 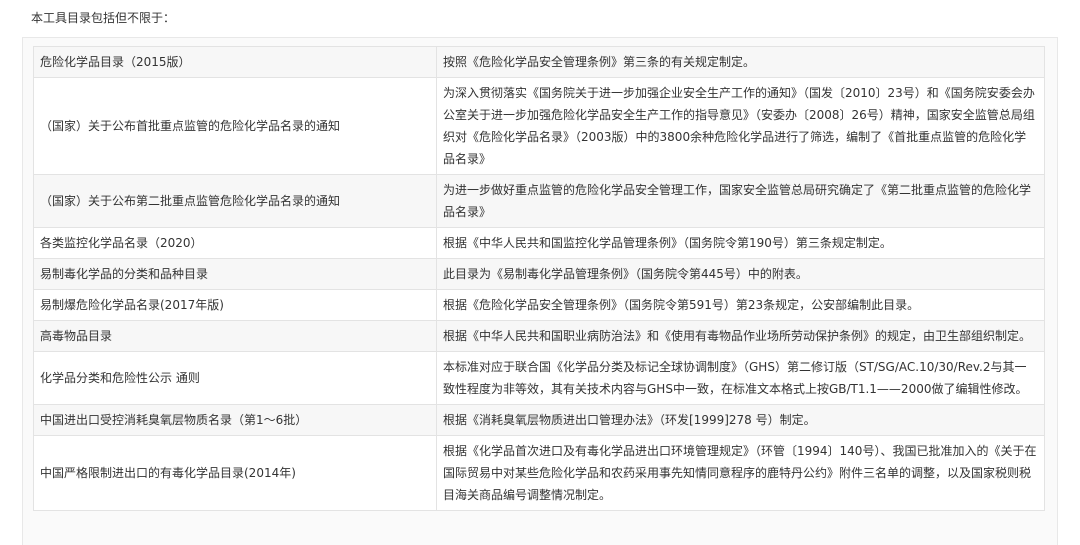 What do you see at coordinates (740, 274) in the screenshot?
I see `catalog-description: 此目录为《易制毒化学品管理条例》（国务院令第445号）中的附表。` at bounding box center [740, 274].